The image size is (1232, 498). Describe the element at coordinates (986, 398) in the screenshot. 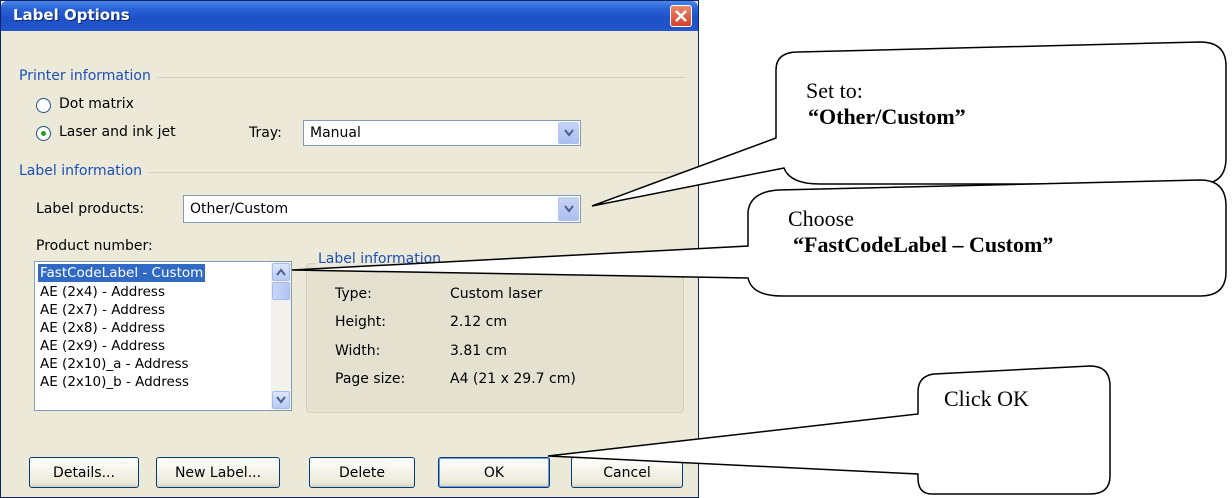

I see `callout-click-ok: Click OK` at that location.